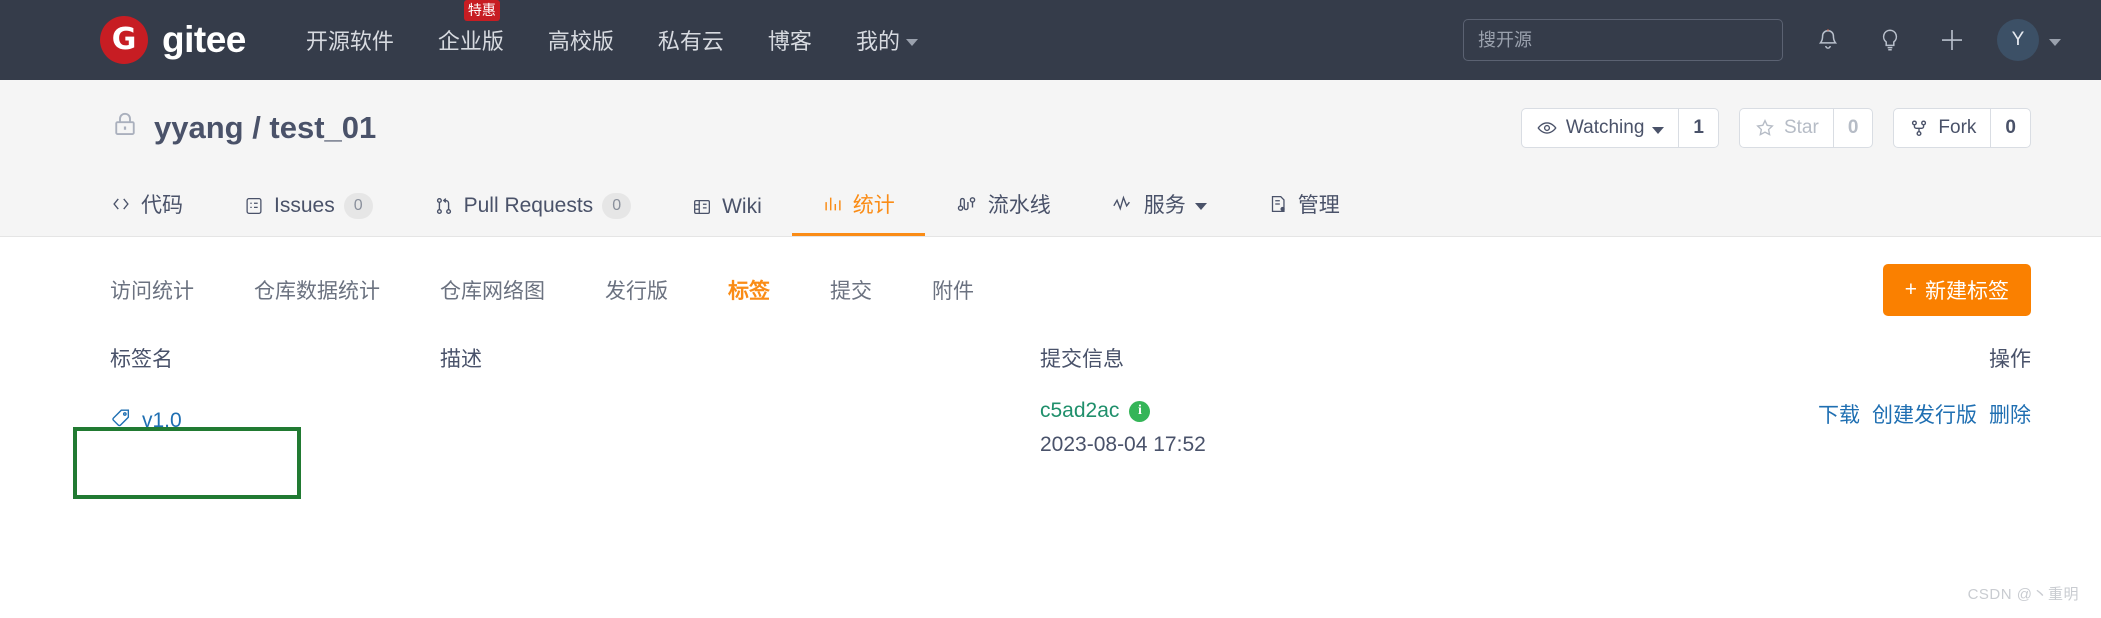  I want to click on eye-icon, so click(1547, 128).